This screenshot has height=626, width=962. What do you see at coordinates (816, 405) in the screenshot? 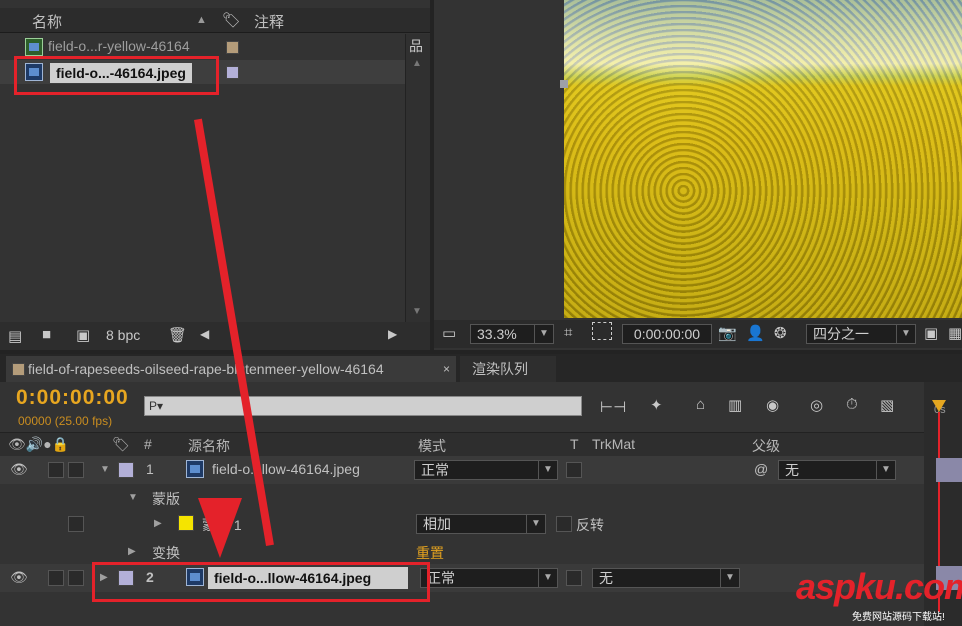
I see `brainstorm-icon: ◎` at bounding box center [816, 405].